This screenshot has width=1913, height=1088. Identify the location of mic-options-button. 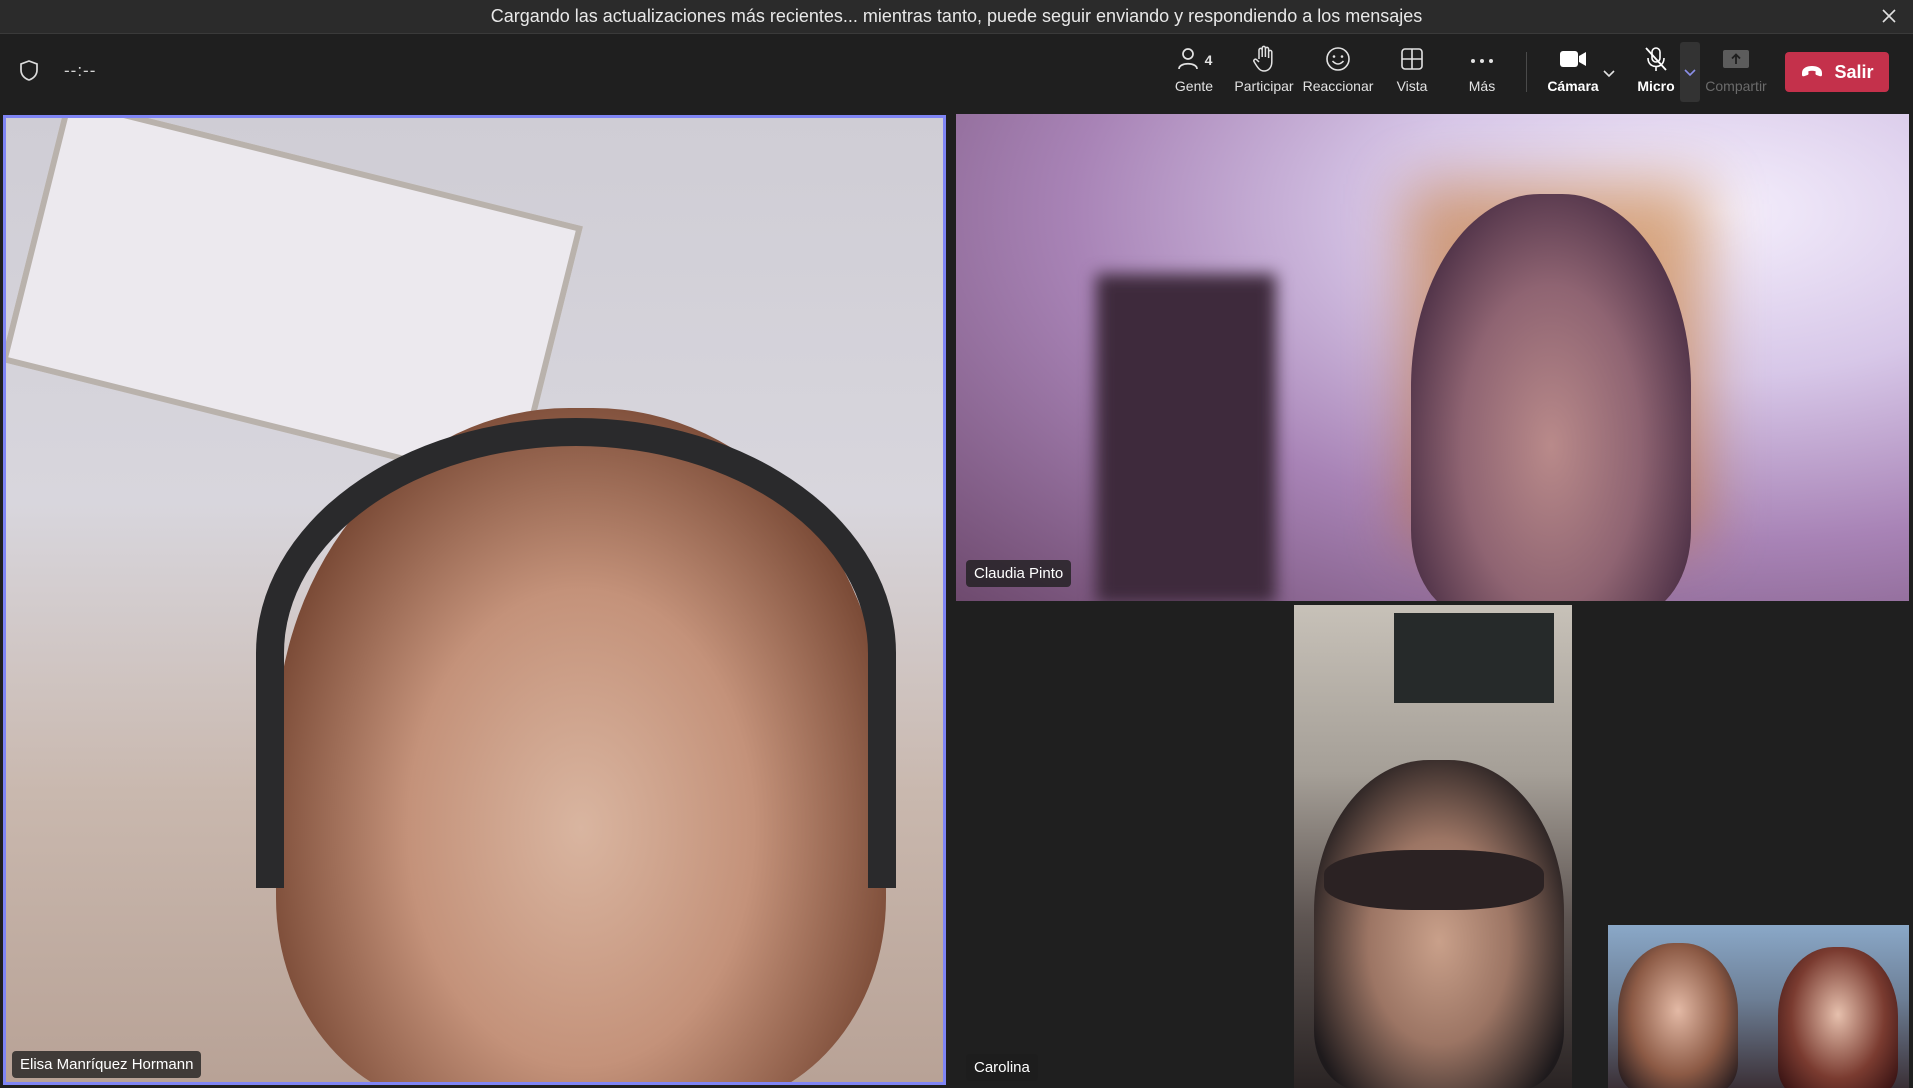
(1690, 72).